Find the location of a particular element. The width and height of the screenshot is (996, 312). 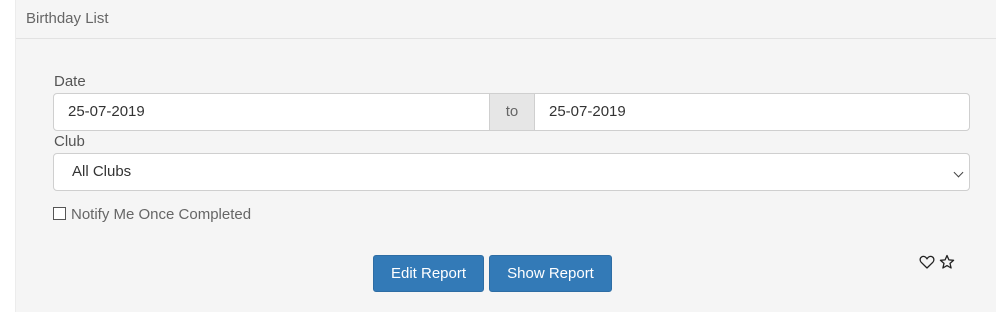

club-select-value: All Clubs is located at coordinates (102, 171).